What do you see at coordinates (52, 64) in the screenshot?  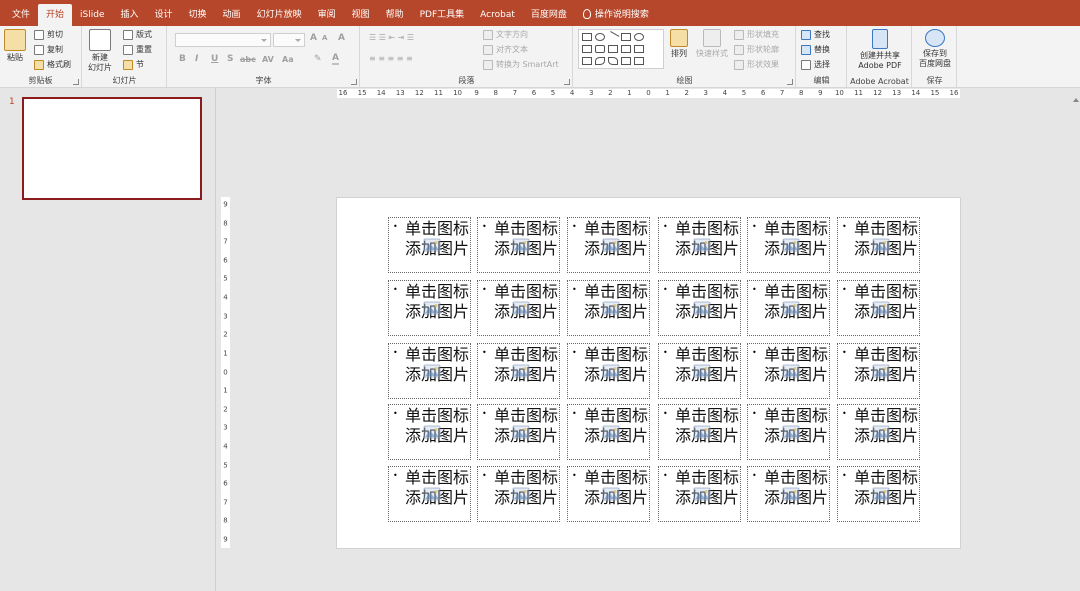 I see `format-painter-button: 格式刷` at bounding box center [52, 64].